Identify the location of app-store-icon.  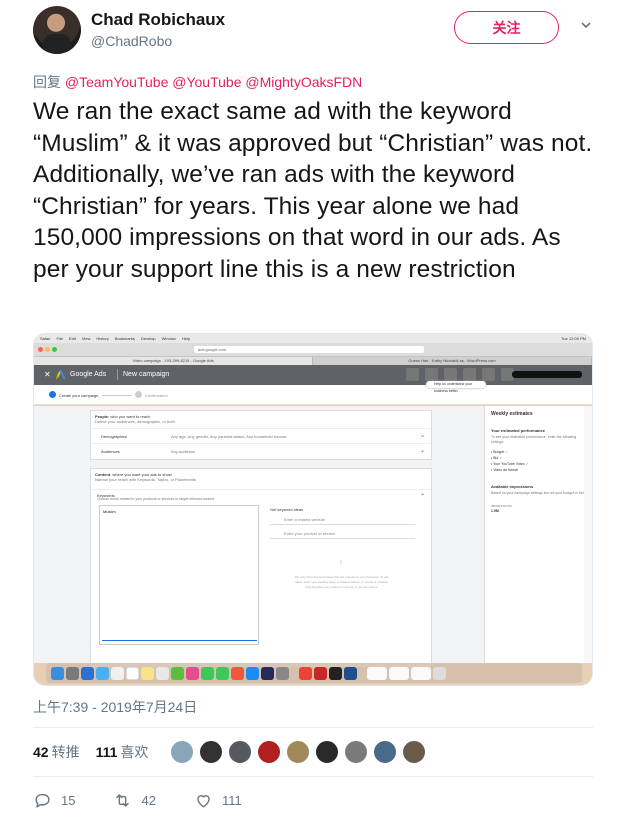
(252, 673).